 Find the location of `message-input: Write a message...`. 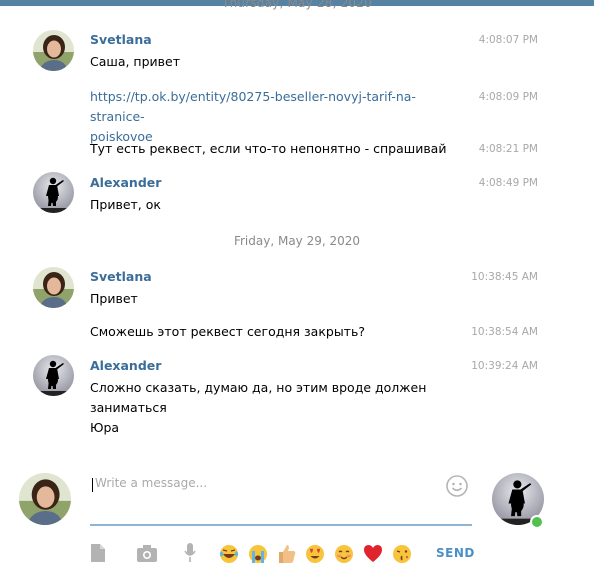

message-input: Write a message... is located at coordinates (281, 498).